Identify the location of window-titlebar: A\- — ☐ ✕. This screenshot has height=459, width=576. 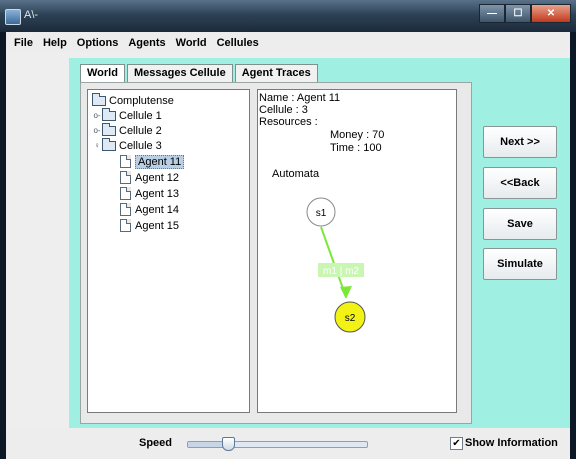
(288, 16).